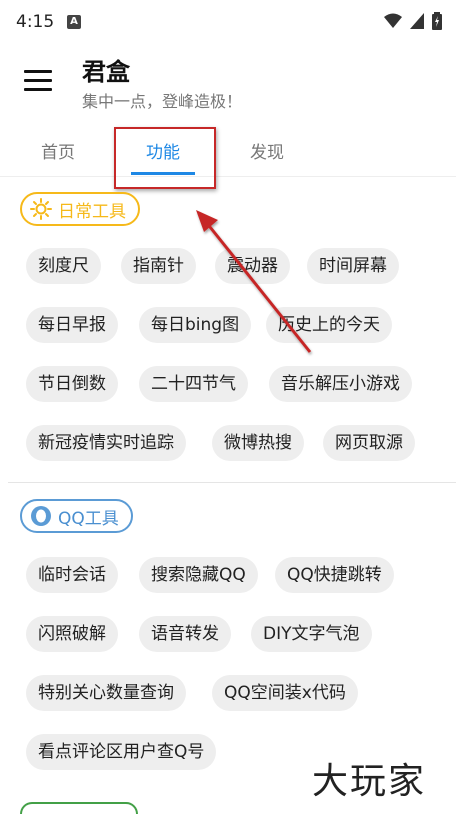 The width and height of the screenshot is (456, 814). I want to click on watermark: 大玩家, so click(369, 781).